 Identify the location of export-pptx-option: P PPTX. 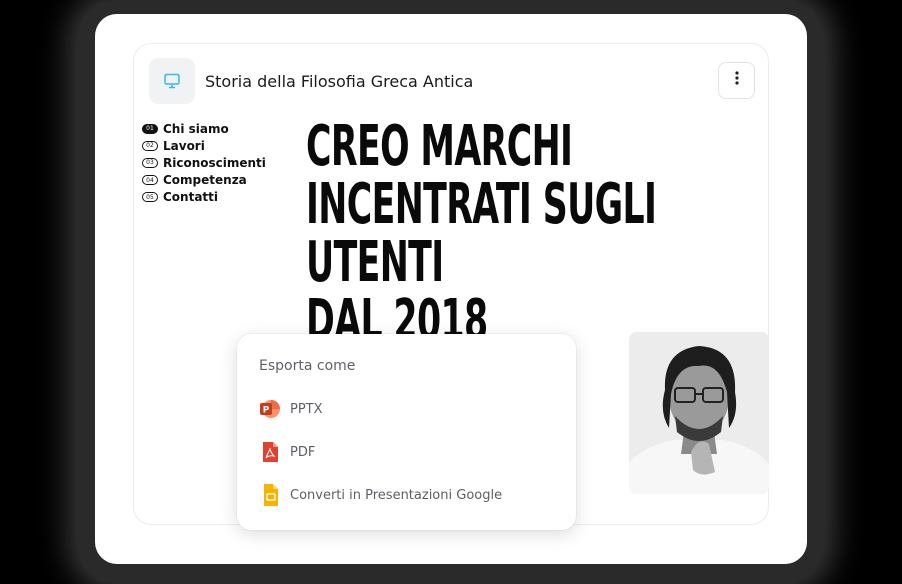
(291, 409).